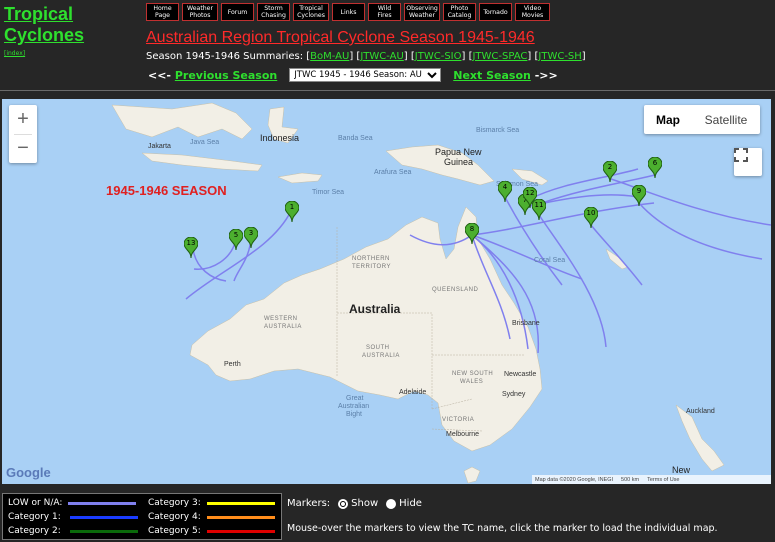  I want to click on label-timor-sea: Timor Sea, so click(328, 192).